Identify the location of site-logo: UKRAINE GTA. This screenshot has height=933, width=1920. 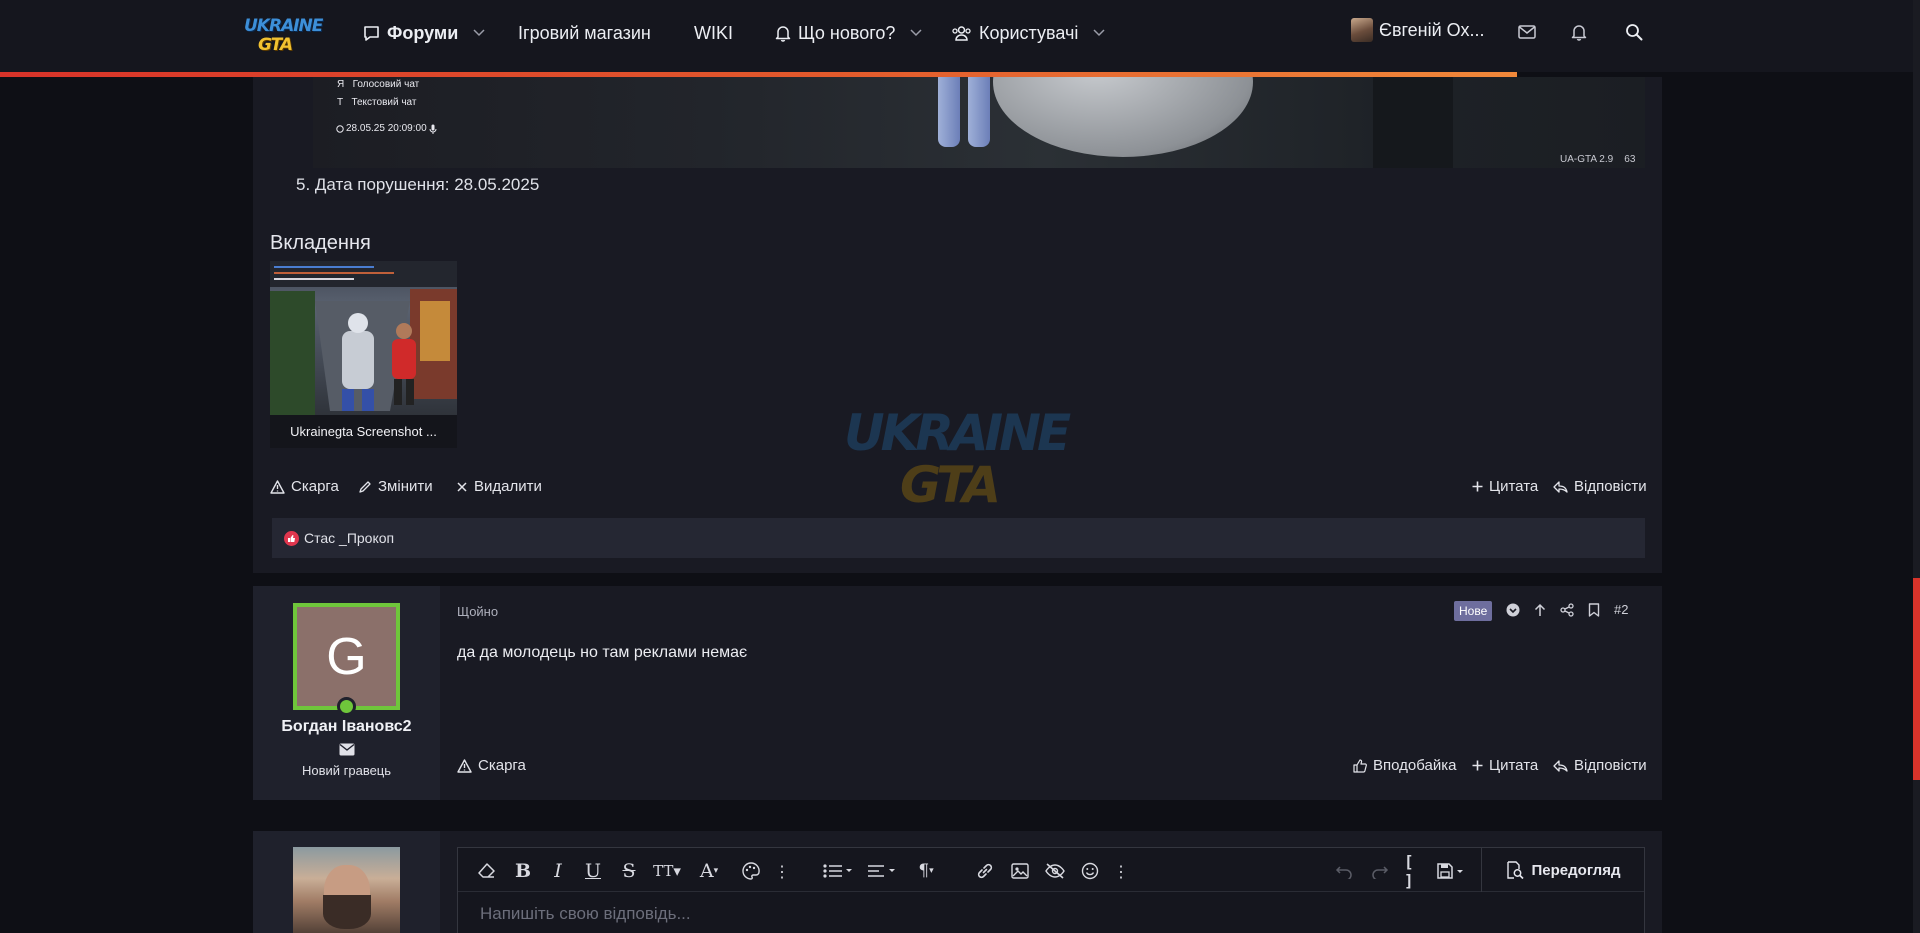
(281, 36).